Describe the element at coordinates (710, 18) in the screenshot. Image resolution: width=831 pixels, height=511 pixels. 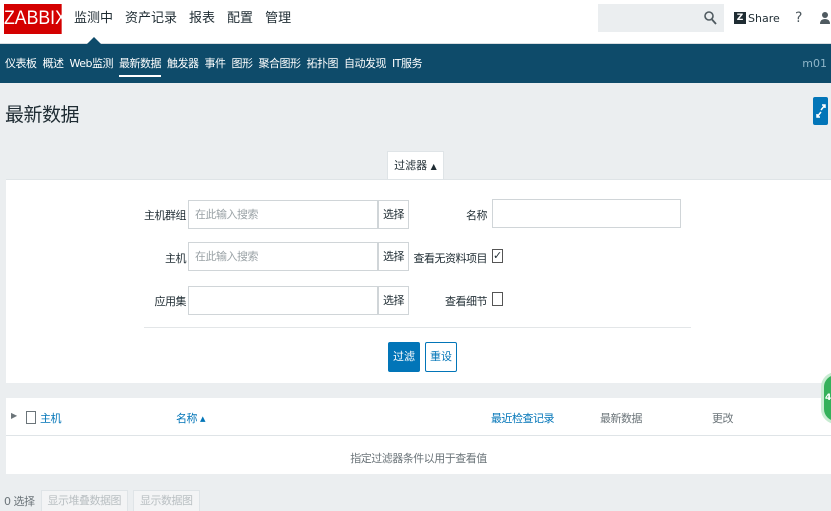
I see `search-icon` at that location.